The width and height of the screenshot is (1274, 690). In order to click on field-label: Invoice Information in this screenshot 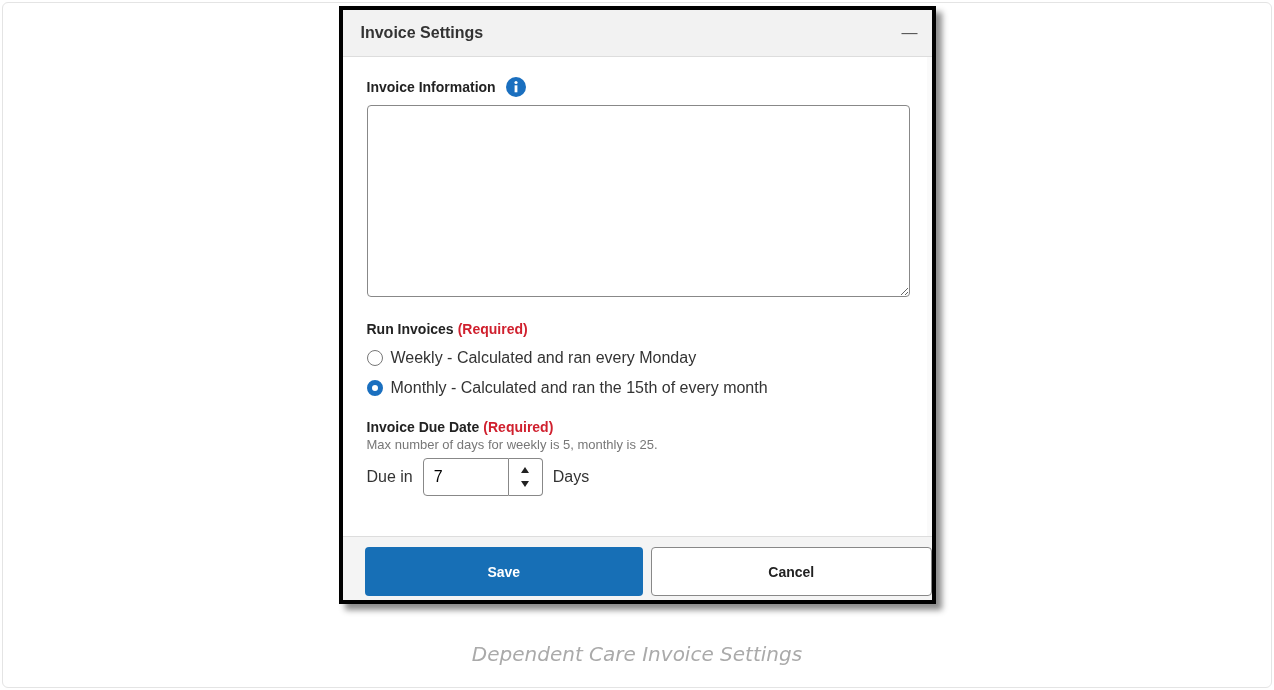, I will do `click(431, 87)`.